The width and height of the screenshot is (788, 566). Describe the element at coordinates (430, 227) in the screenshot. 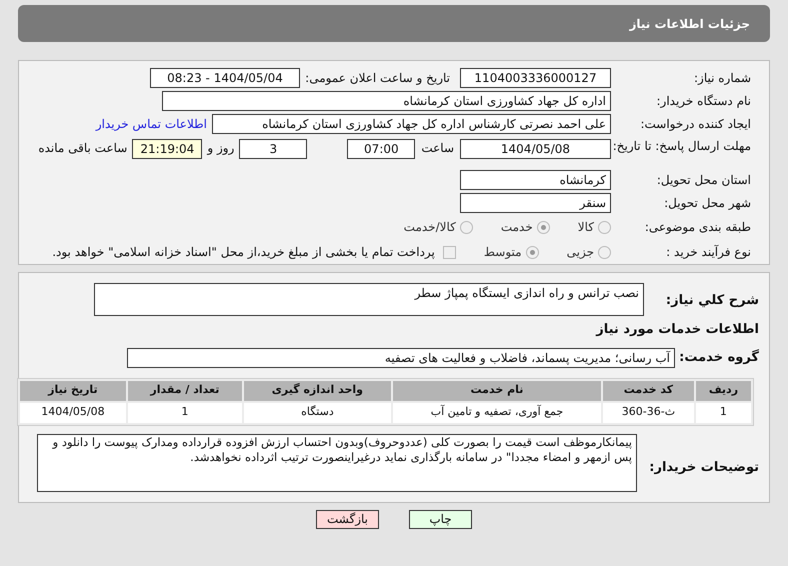

I see `radio-label: کالا/خدمت` at that location.